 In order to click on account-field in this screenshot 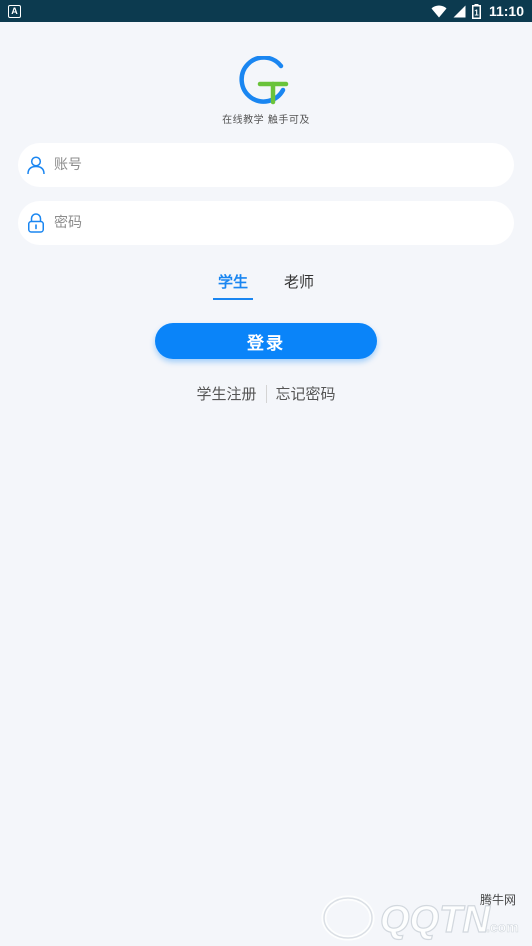, I will do `click(266, 165)`.